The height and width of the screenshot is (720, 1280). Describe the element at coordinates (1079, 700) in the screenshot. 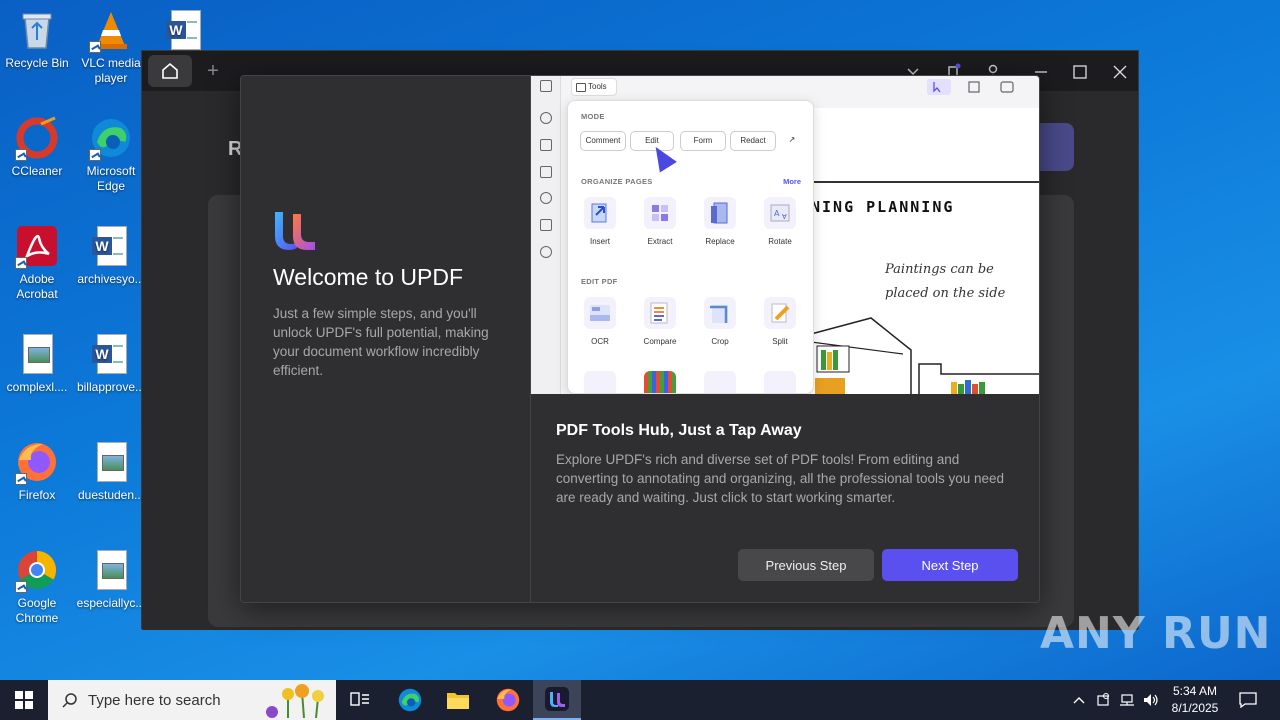

I see `tray-show-hidden-button` at that location.